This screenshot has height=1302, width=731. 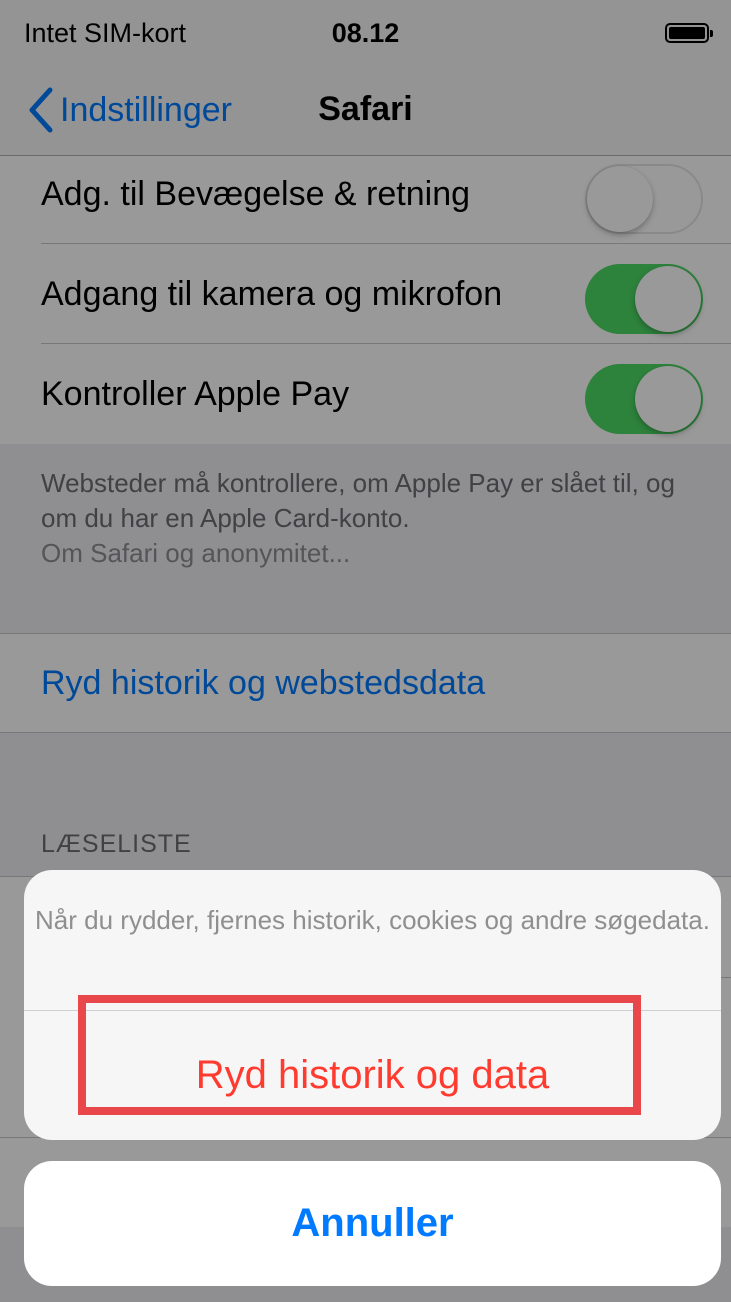 What do you see at coordinates (372, 1075) in the screenshot?
I see `clear-history-and-data-button: Ryd historik og data` at bounding box center [372, 1075].